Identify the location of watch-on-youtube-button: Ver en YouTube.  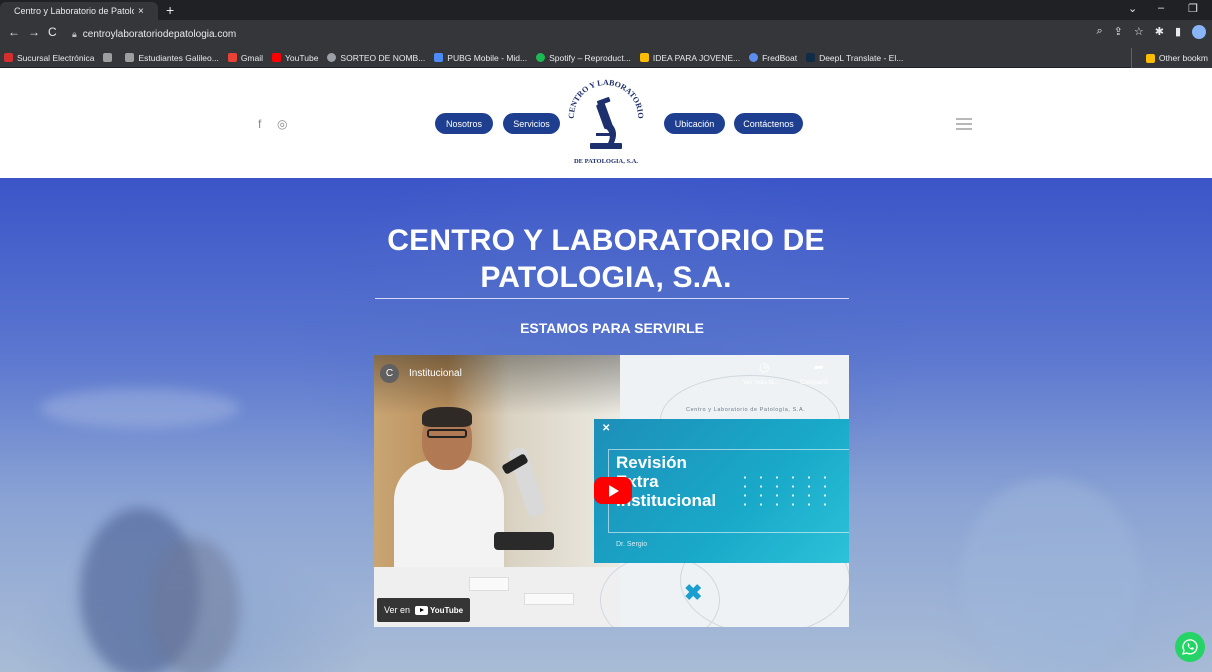
(424, 610).